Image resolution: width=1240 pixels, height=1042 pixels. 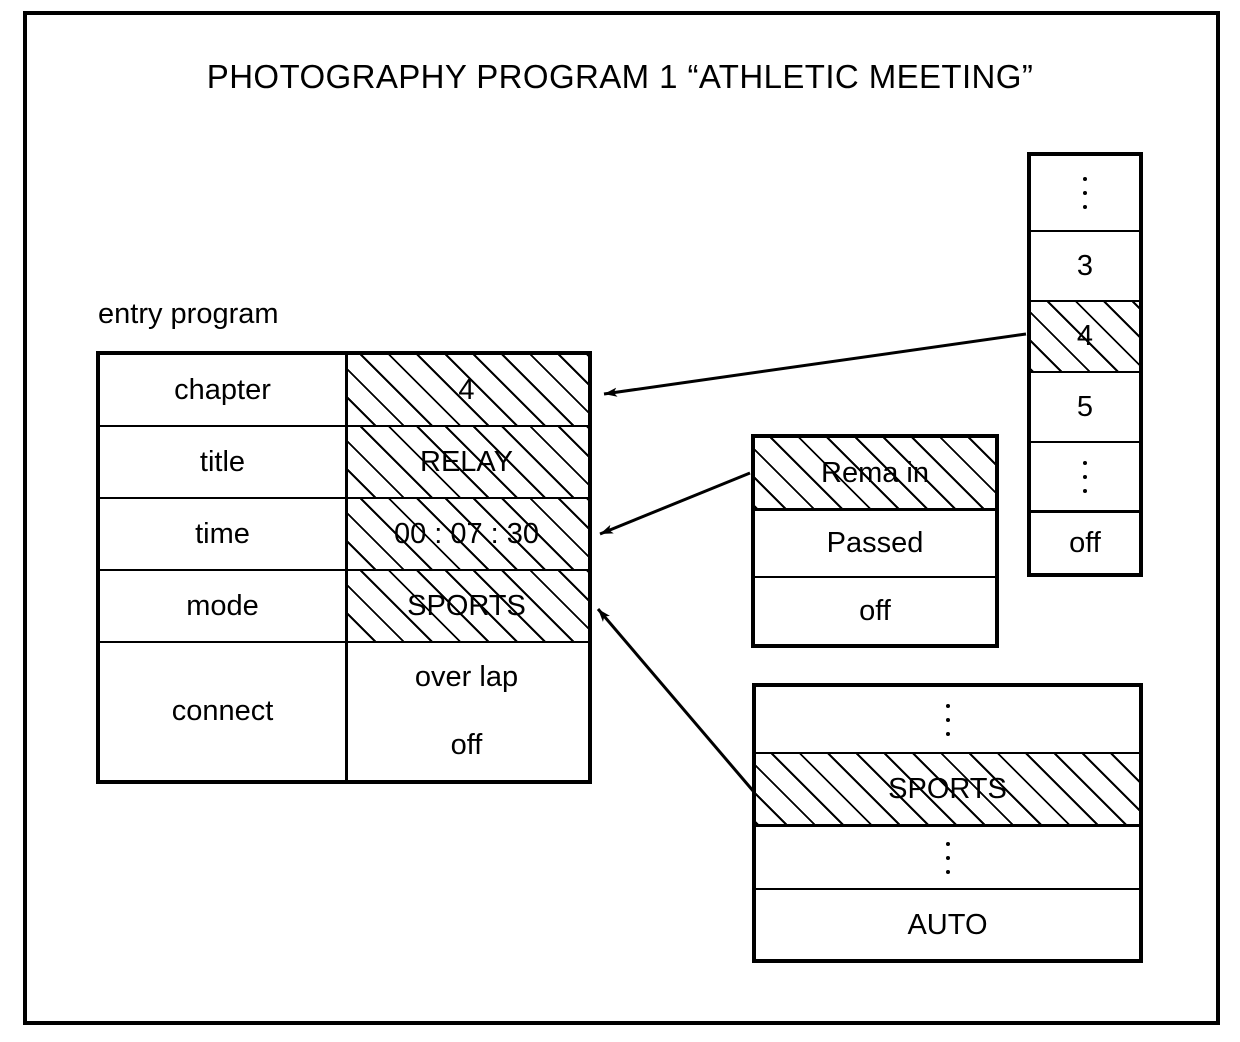 I want to click on chapter-list-item-ellipsis-top, so click(x=1085, y=194).